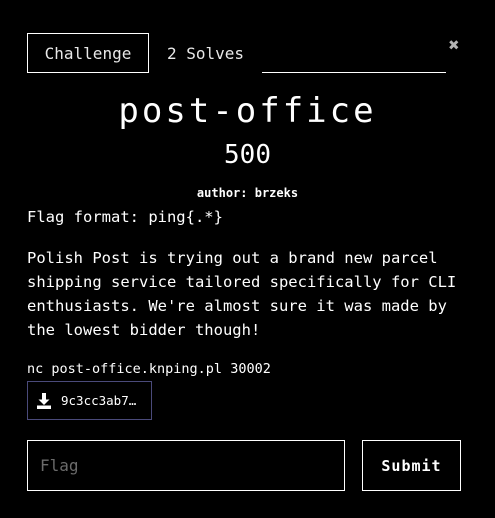 The width and height of the screenshot is (495, 518). I want to click on submit-button: Submit, so click(411, 465).